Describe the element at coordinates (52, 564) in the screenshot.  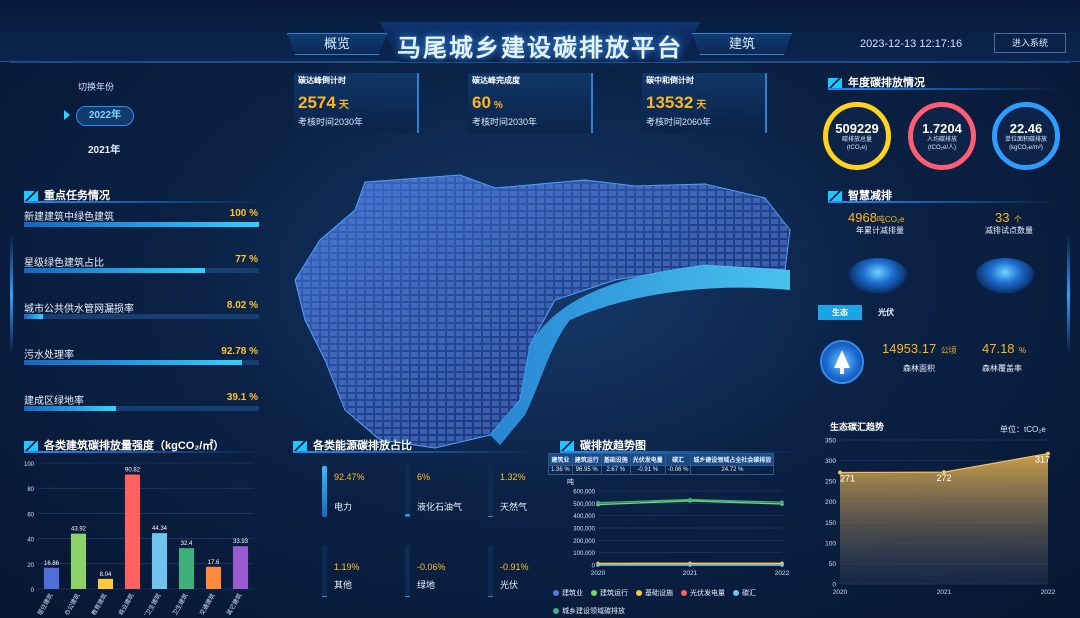
I see `bar-value-label: 16.86` at that location.